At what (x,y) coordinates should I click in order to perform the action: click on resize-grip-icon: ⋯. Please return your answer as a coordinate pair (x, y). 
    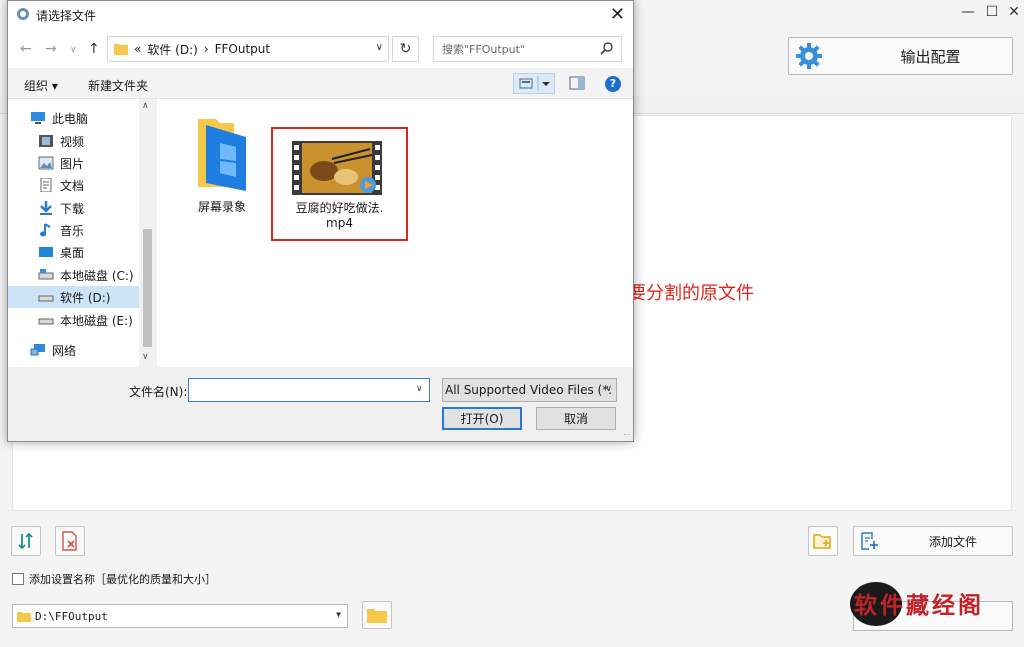
    Looking at the image, I should click on (627, 434).